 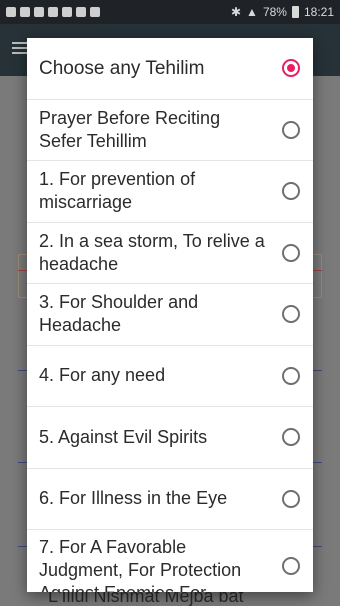 I want to click on status-bar: ✱ ▲ 78% 18:21, so click(x=170, y=12).